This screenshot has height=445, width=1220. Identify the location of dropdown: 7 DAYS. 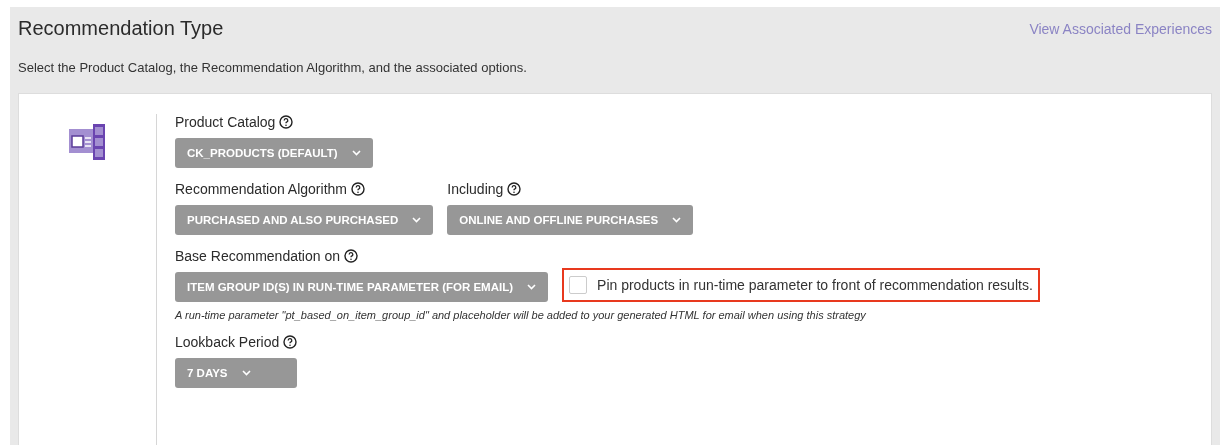
(236, 373).